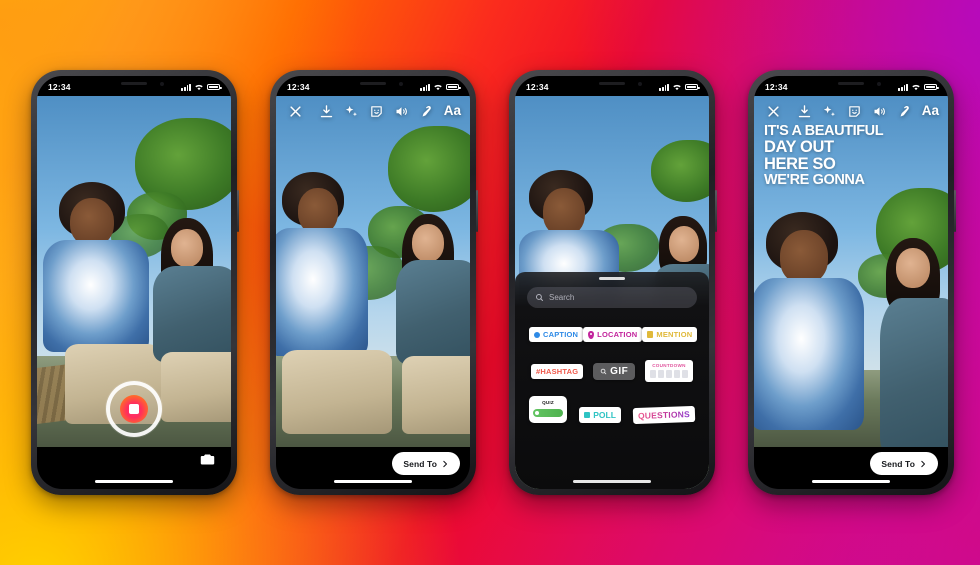 The image size is (980, 565). I want to click on caption-line-3: HERE SO, so click(800, 164).